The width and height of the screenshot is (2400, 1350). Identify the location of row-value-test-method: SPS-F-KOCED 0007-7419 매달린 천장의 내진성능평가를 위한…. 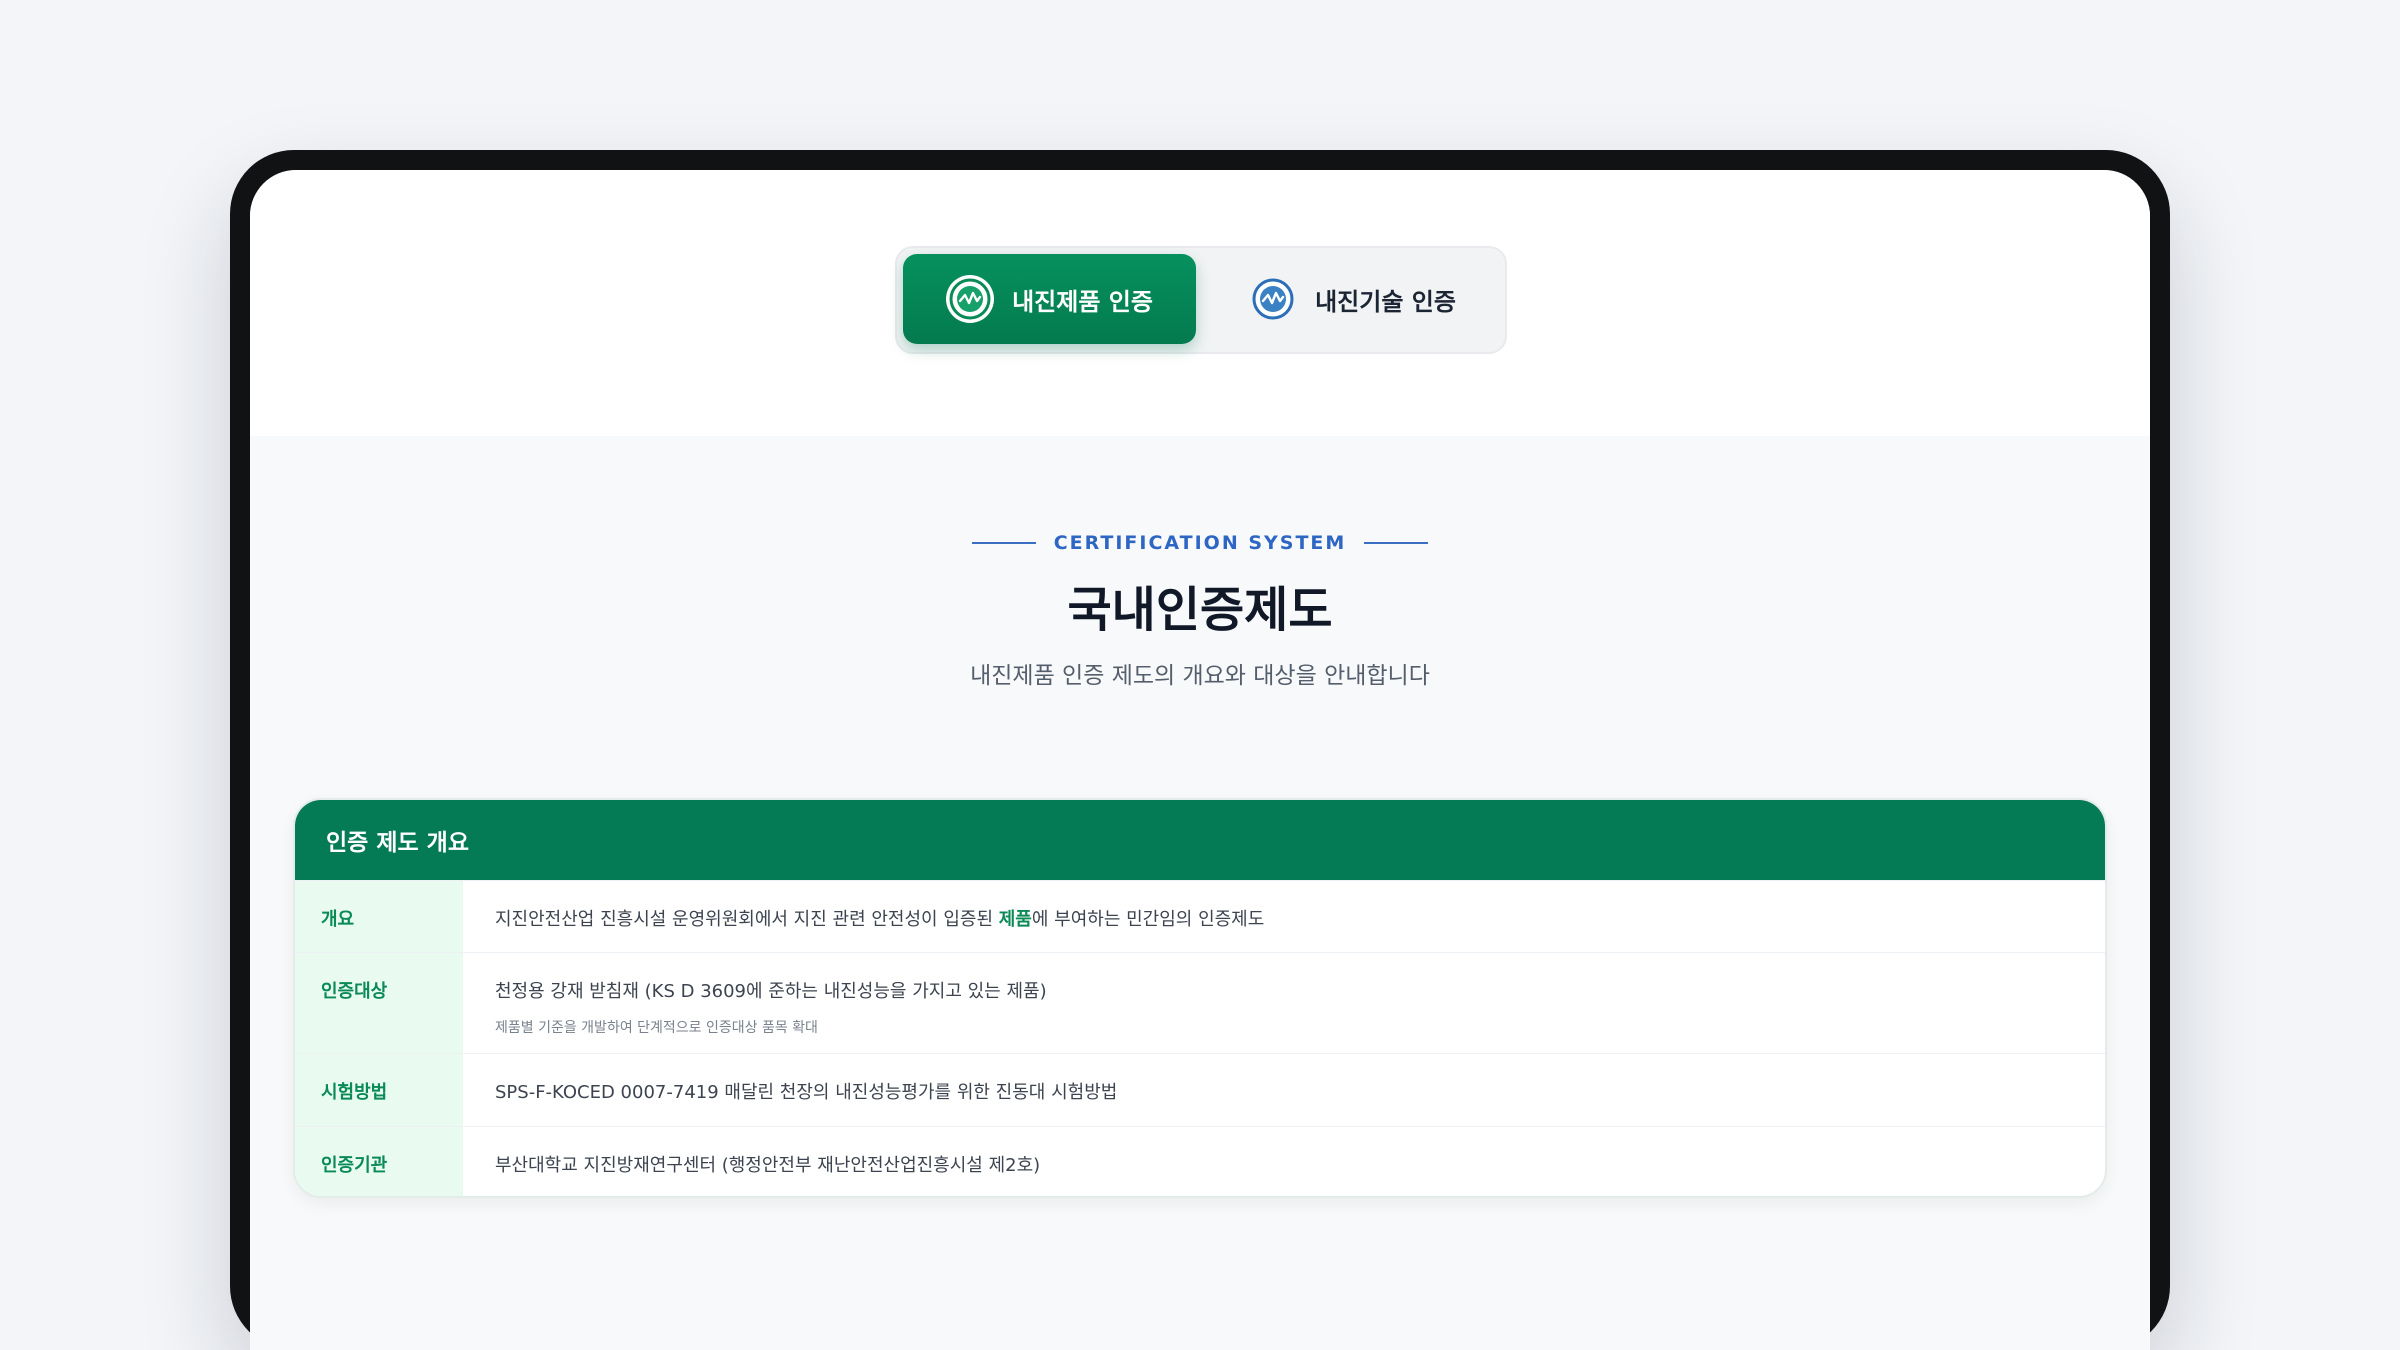
(806, 1092).